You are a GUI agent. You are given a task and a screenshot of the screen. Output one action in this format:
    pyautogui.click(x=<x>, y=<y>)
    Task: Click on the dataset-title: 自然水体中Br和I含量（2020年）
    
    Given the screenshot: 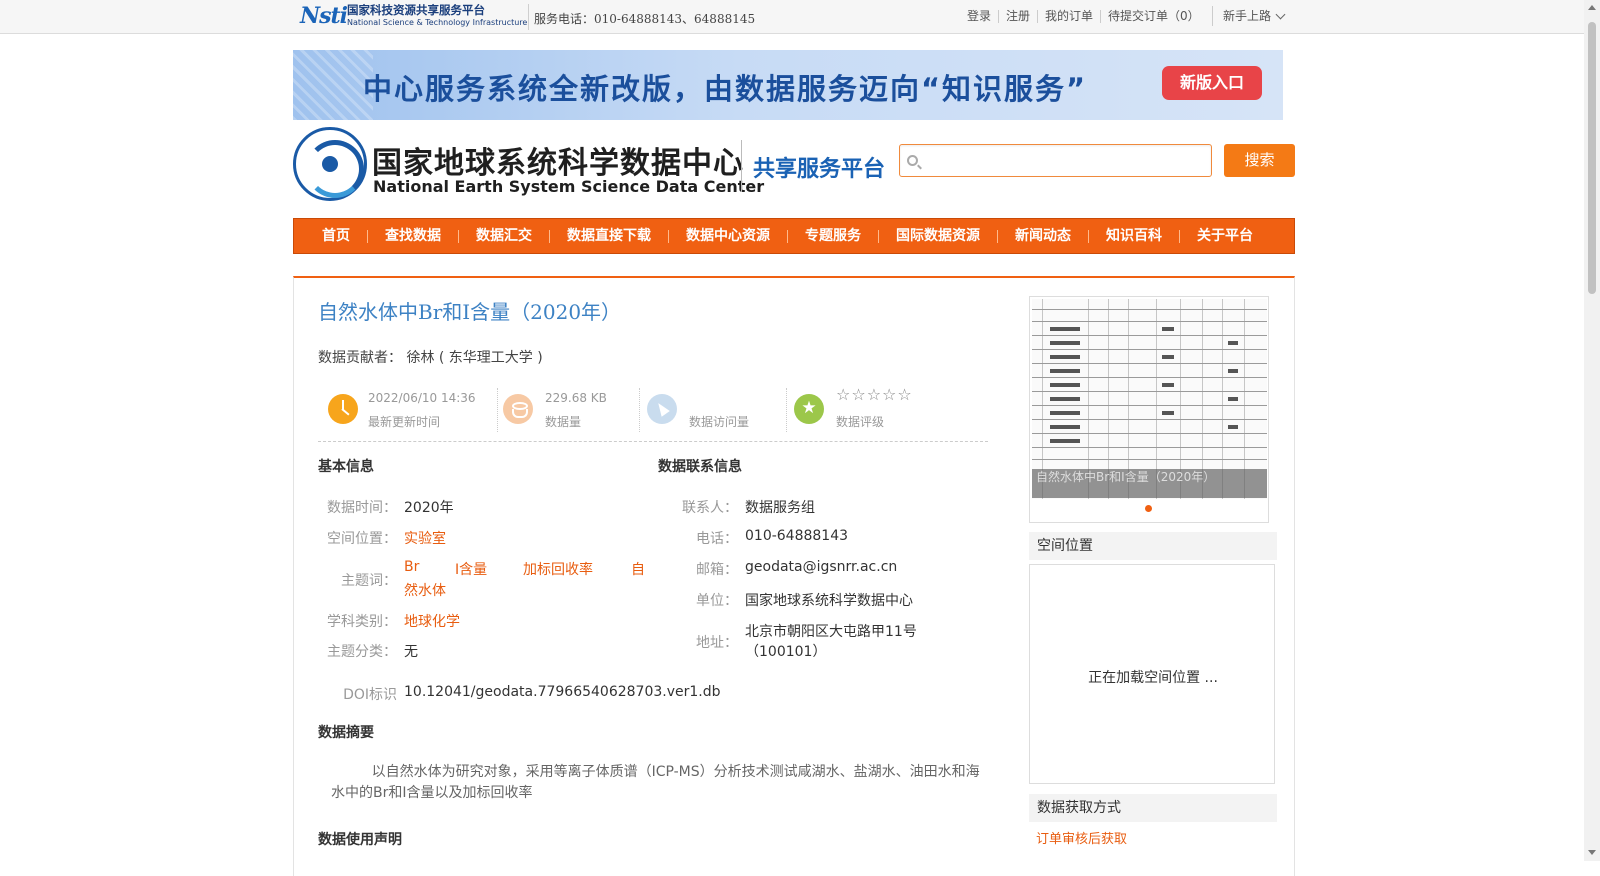 What is the action you would take?
    pyautogui.click(x=470, y=312)
    